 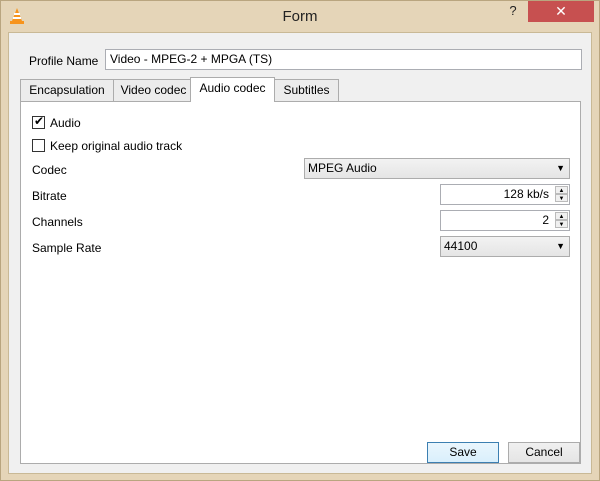 I want to click on profile-name-label: Profile Name, so click(x=64, y=61).